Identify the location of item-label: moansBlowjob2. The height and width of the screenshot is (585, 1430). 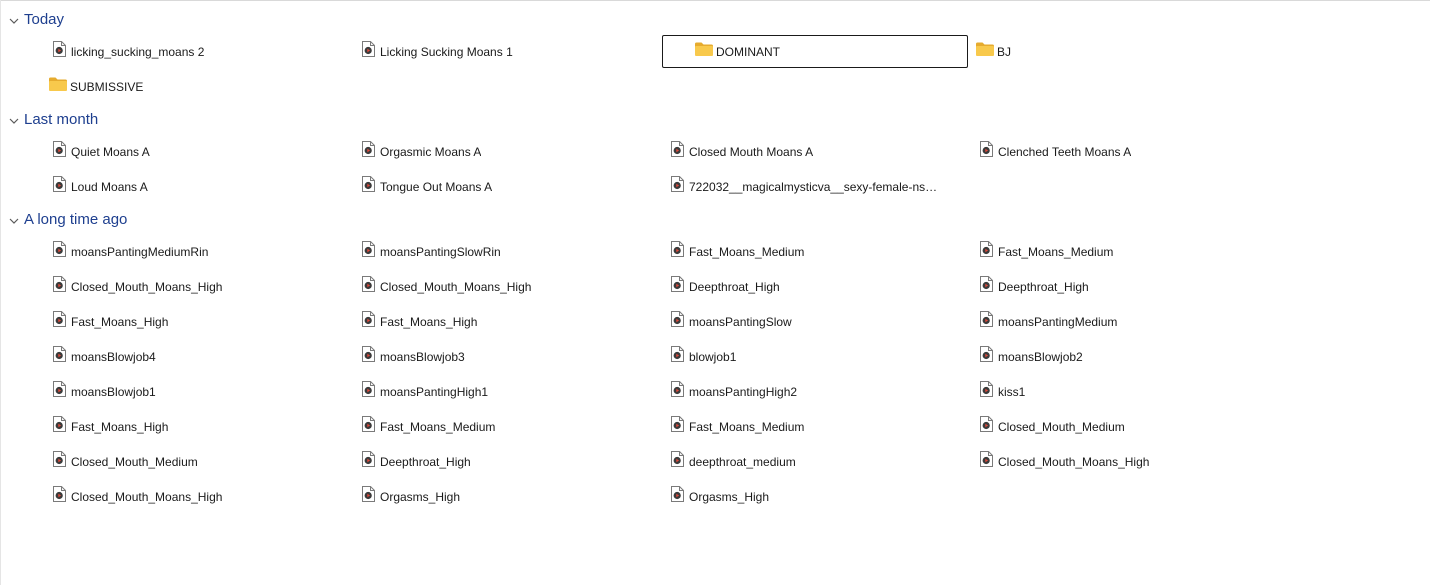
(1040, 356).